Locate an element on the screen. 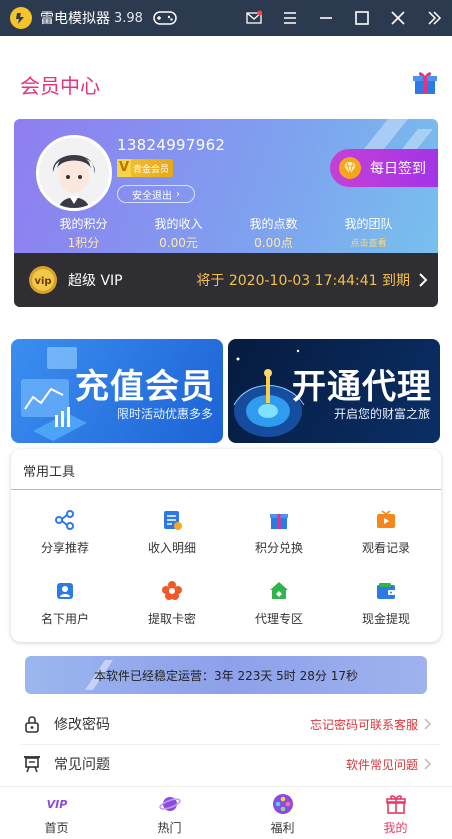 The image size is (452, 839). stat-value: 点击查看 is located at coordinates (368, 244).